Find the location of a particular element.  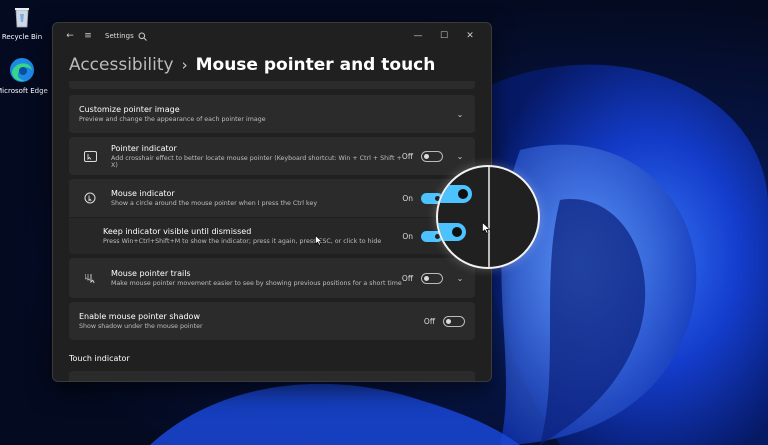

maximize-button: ☐ is located at coordinates (444, 36).